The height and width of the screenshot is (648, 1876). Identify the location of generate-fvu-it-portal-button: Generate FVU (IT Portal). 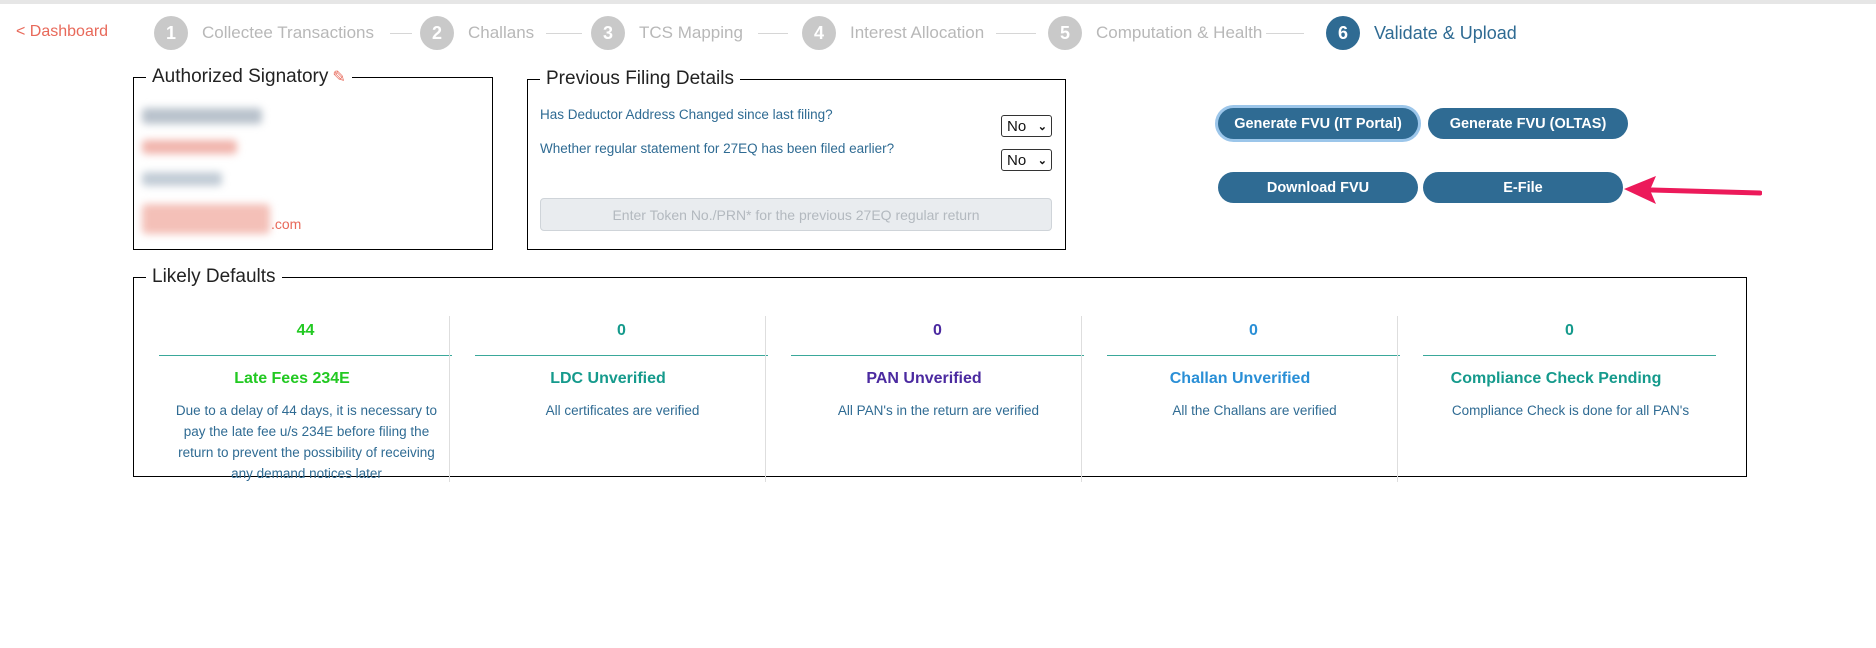
(1318, 123).